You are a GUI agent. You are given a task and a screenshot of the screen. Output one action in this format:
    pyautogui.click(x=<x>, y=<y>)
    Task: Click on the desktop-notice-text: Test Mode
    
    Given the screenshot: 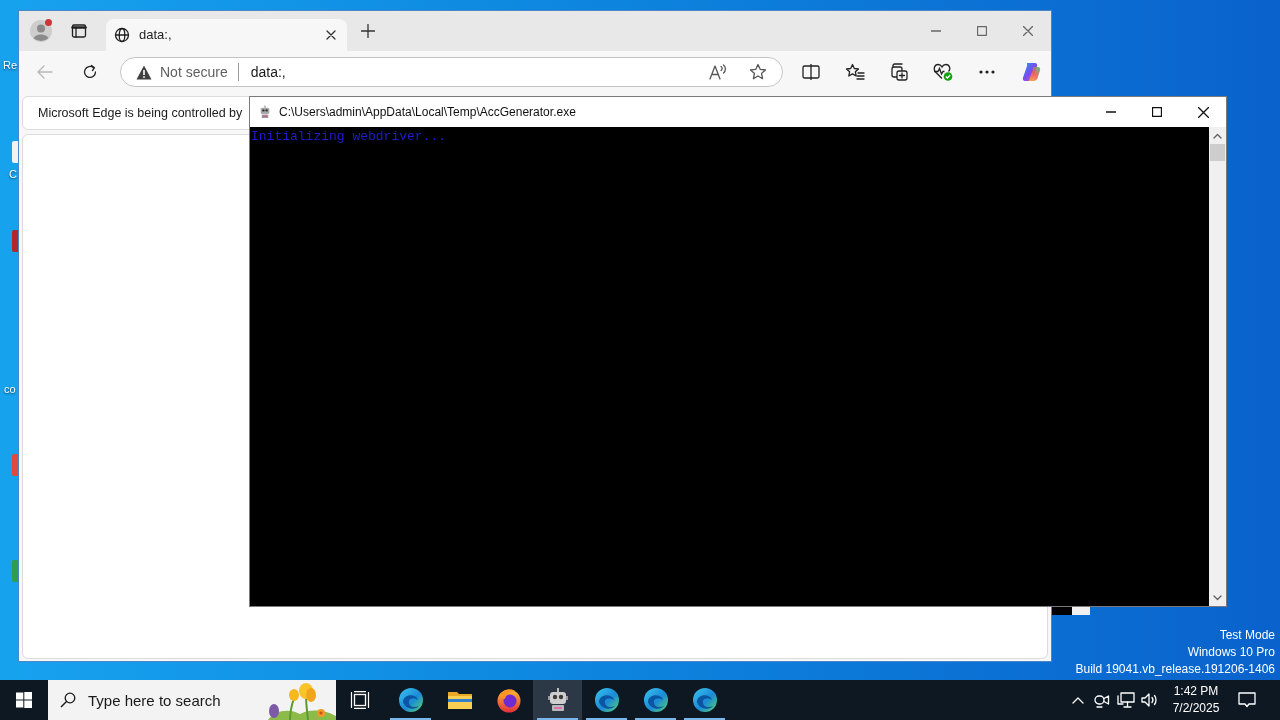 What is the action you would take?
    pyautogui.click(x=1247, y=635)
    